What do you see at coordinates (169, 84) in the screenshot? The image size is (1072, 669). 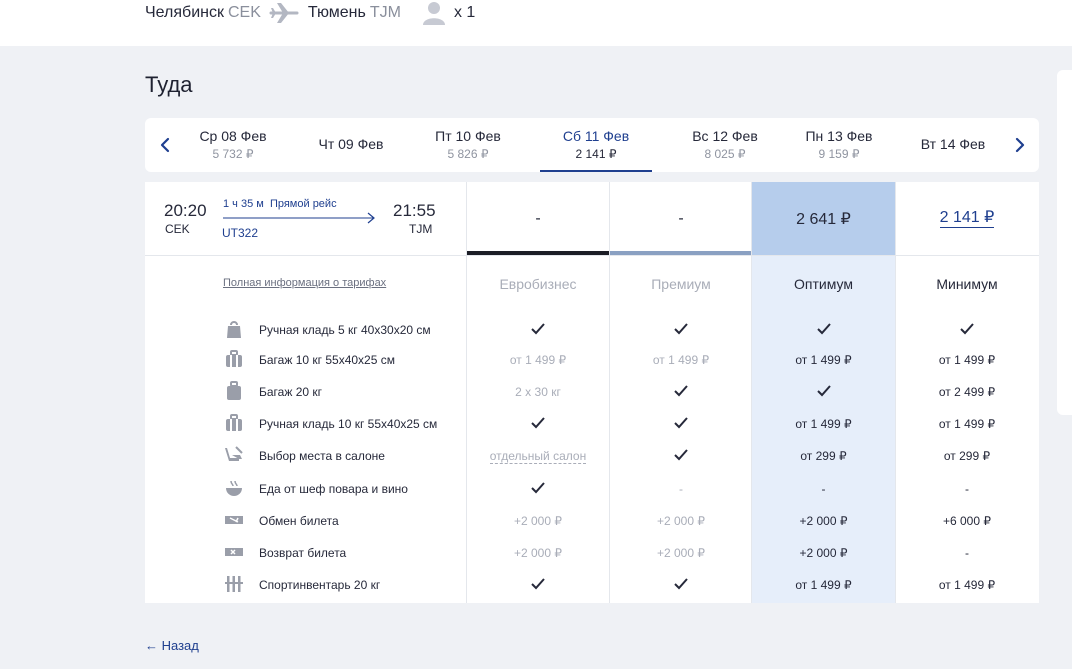 I see `section-title: Туда` at bounding box center [169, 84].